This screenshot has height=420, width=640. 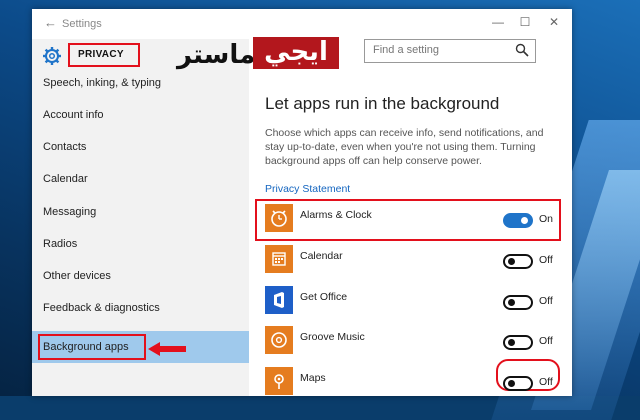 What do you see at coordinates (410, 263) in the screenshot?
I see `app-row-calendar: Calendar Off` at bounding box center [410, 263].